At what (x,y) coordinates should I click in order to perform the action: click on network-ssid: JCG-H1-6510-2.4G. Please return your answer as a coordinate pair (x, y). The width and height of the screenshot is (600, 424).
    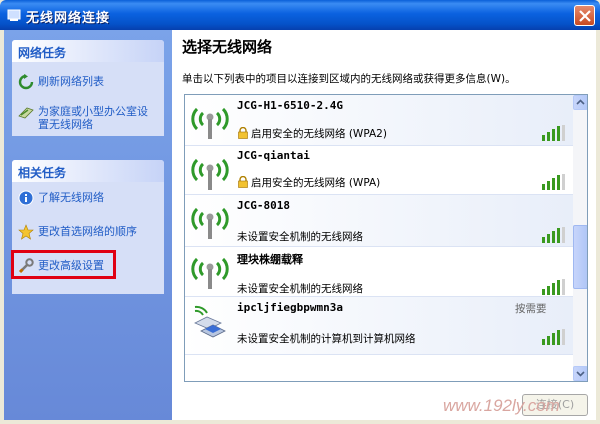
    Looking at the image, I should click on (290, 105).